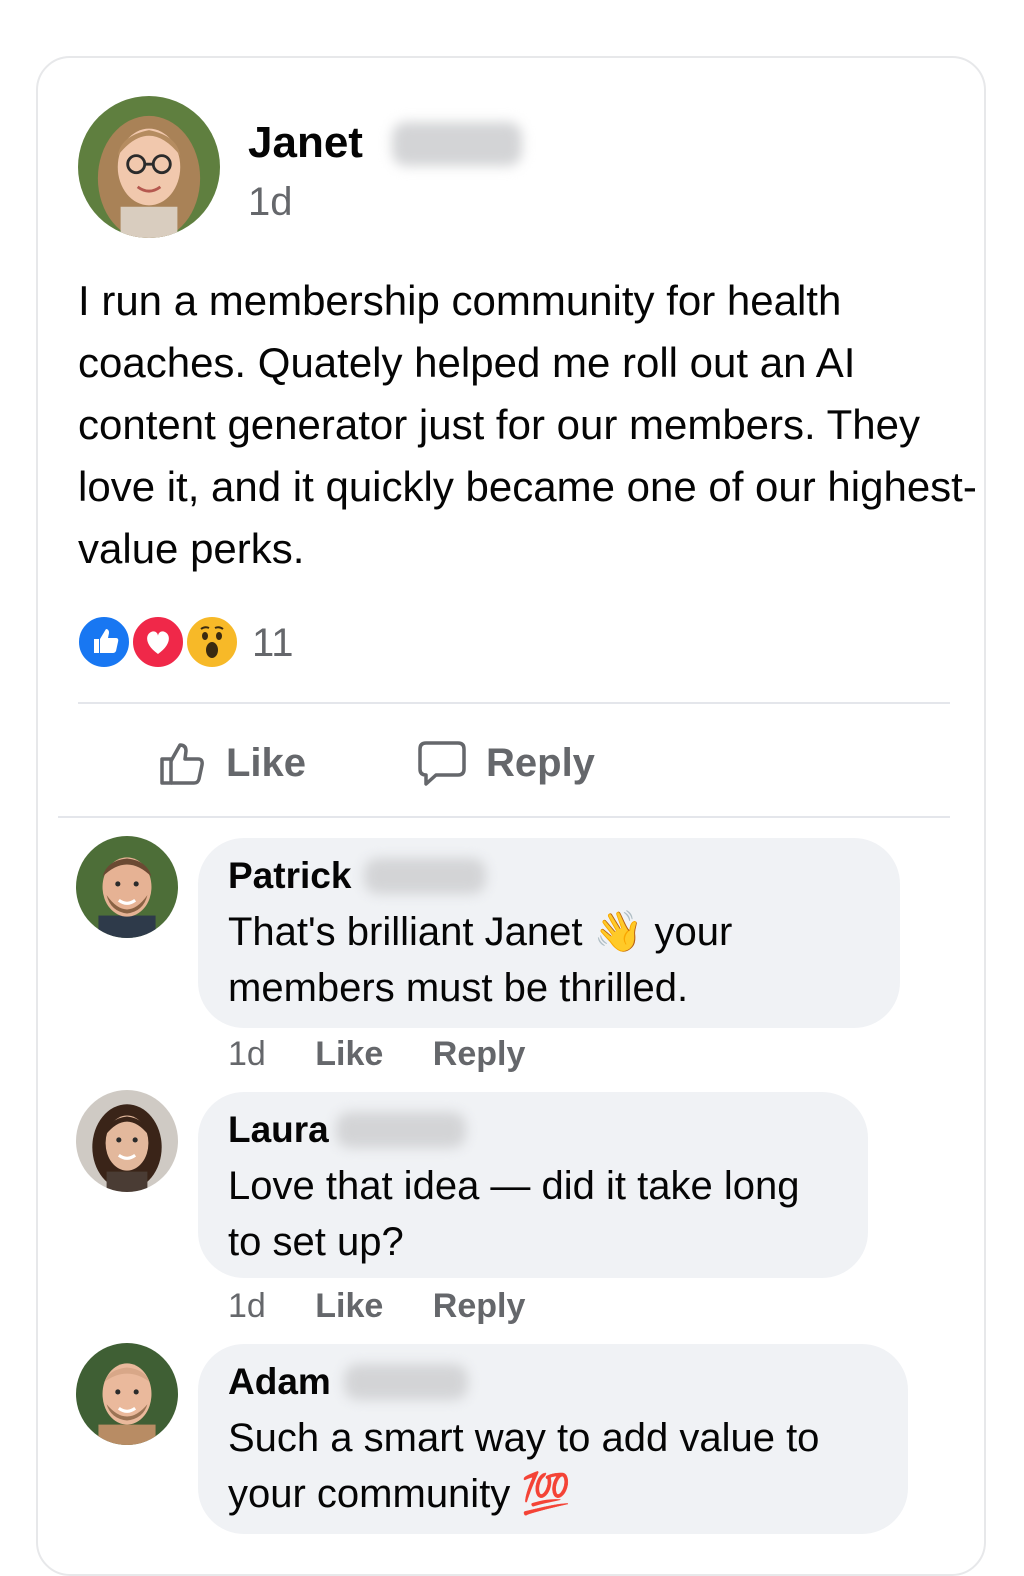 The image size is (1024, 1576). What do you see at coordinates (270, 202) in the screenshot?
I see `post-timestamp: 1d` at bounding box center [270, 202].